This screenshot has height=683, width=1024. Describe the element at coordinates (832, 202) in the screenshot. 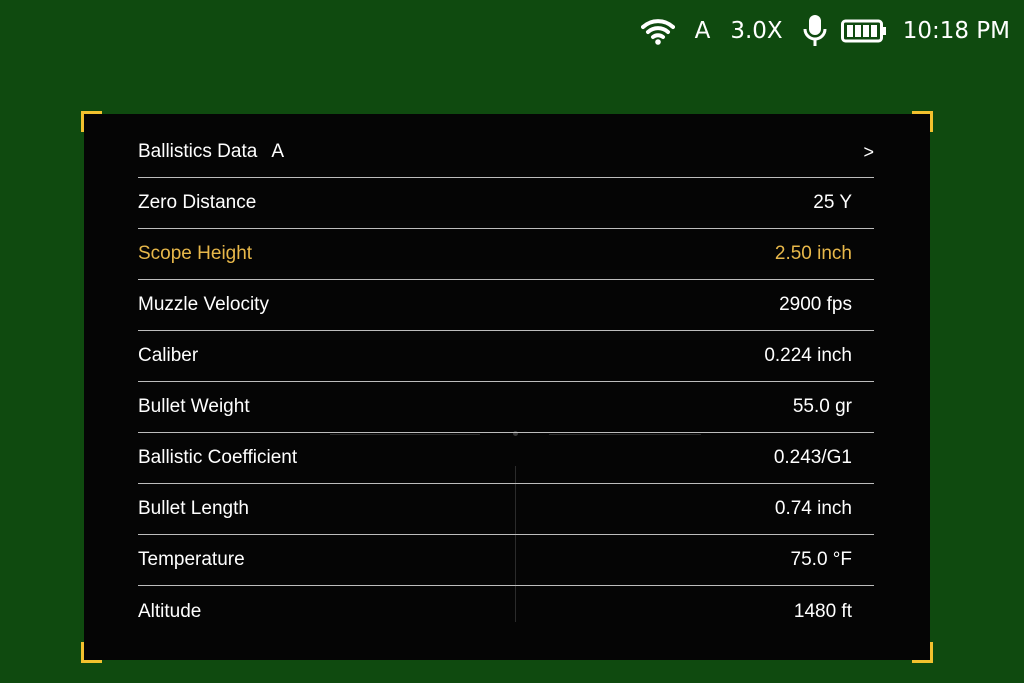

I see `row-value: 25 Y` at that location.